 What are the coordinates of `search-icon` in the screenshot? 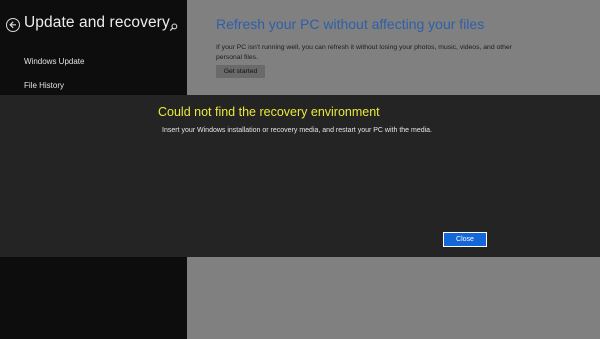 It's located at (173, 27).